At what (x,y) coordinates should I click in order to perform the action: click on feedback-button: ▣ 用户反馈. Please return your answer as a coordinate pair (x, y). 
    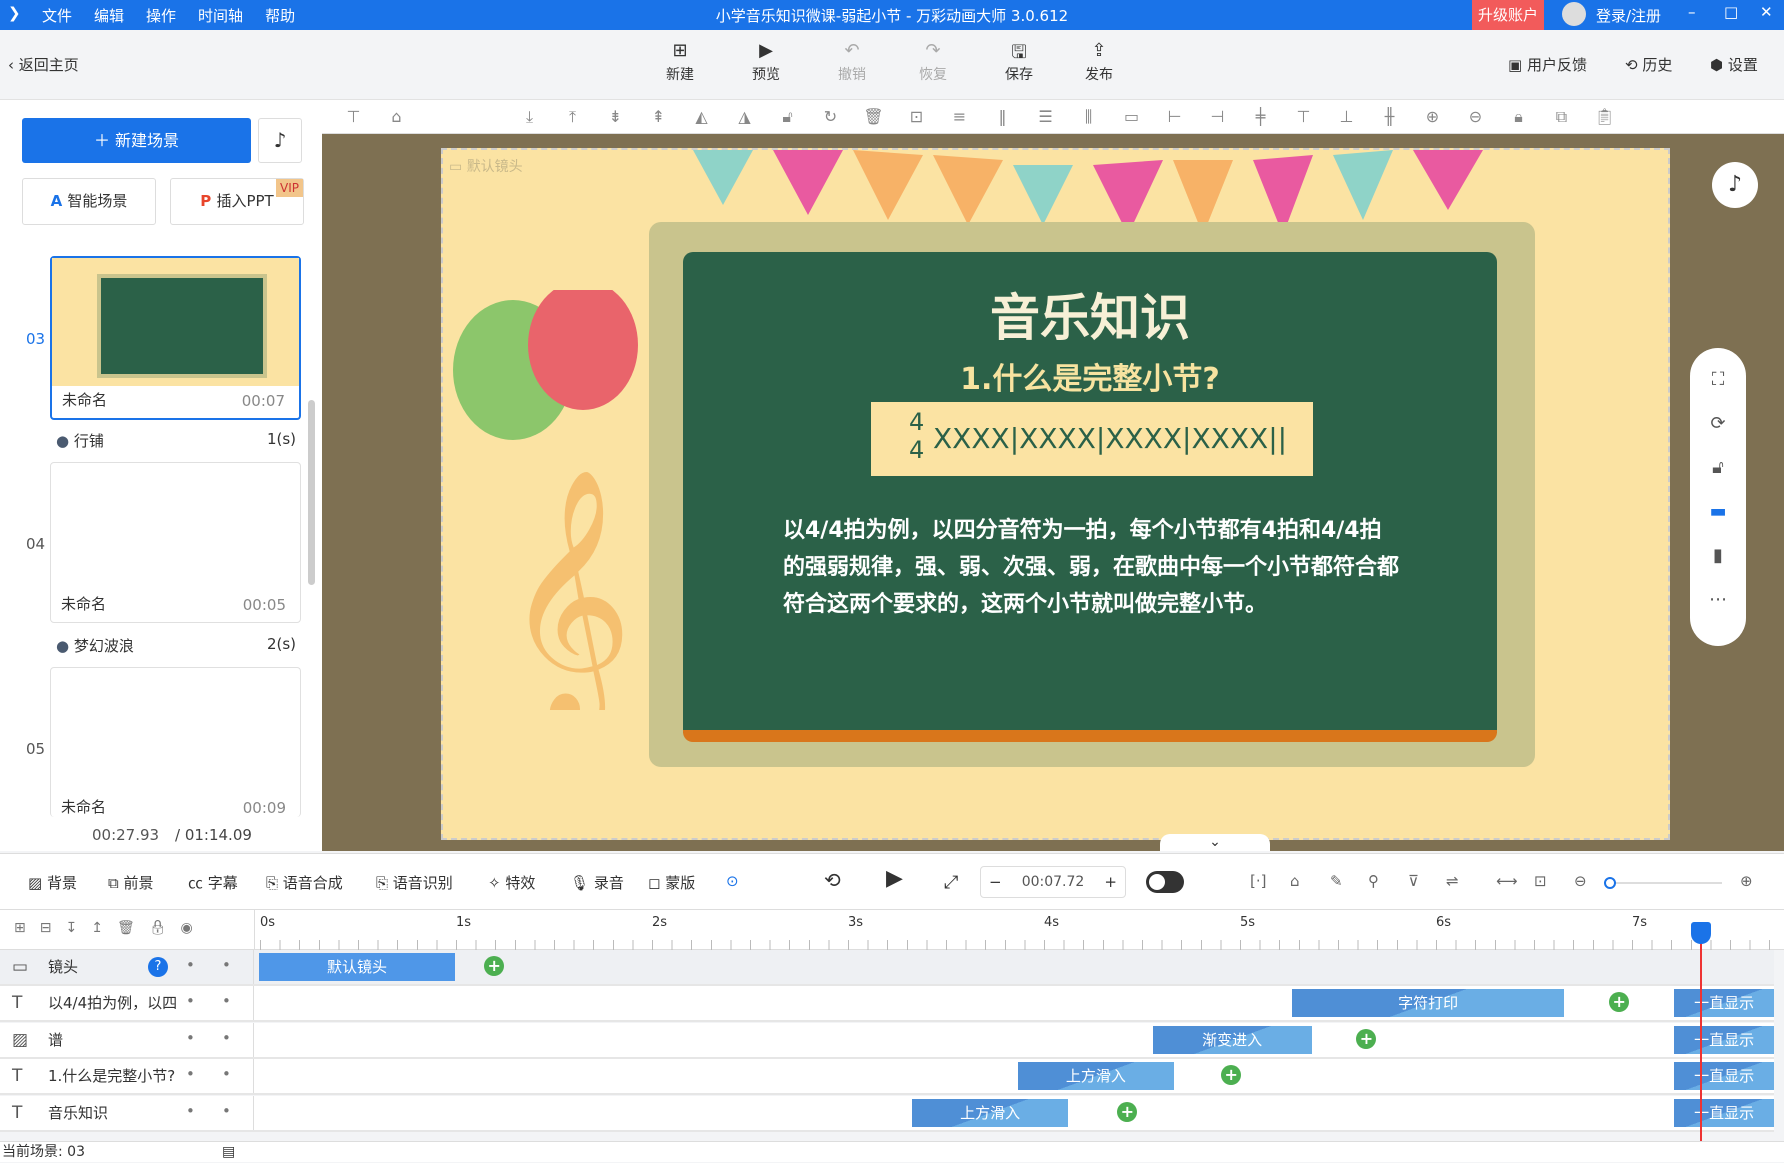
    Looking at the image, I should click on (1547, 64).